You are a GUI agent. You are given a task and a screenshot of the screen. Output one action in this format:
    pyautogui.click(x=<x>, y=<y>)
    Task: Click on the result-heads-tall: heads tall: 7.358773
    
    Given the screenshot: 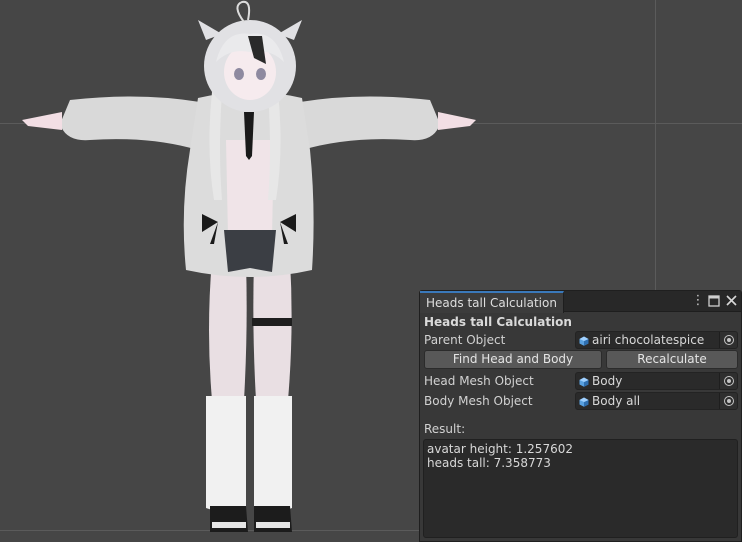 What is the action you would take?
    pyautogui.click(x=489, y=463)
    